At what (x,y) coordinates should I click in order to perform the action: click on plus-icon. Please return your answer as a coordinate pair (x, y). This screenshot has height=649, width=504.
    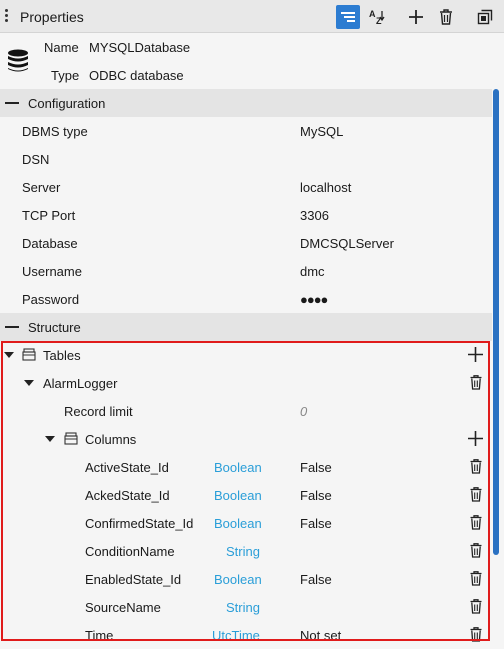
    Looking at the image, I should click on (416, 17).